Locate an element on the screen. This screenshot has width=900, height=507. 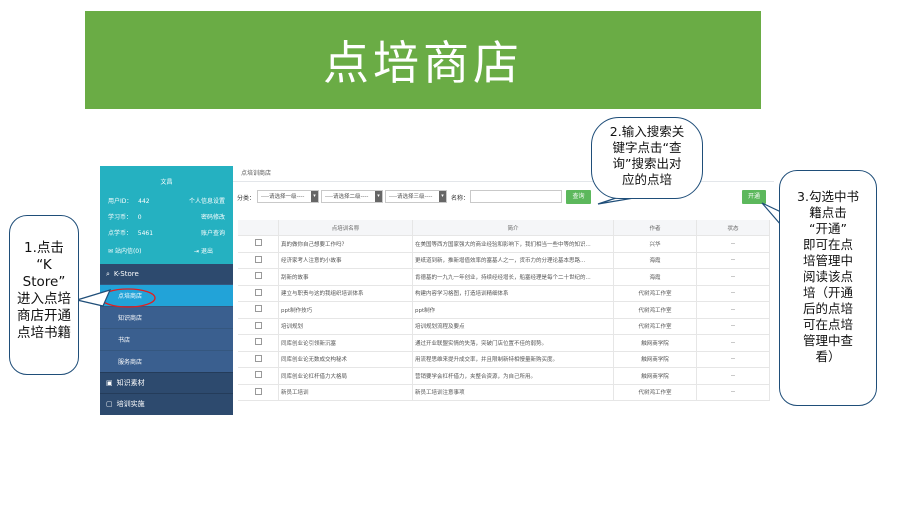
callout-step-2: 2.输入搜索关 键字点击“查 询”搜索出对 应的点培 is located at coordinates (647, 158).